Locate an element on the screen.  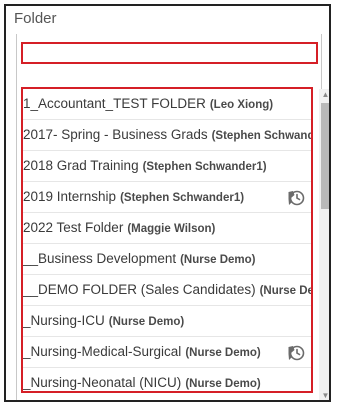
folder-name: 1_Accountant_TEST FOLDER is located at coordinates (114, 103).